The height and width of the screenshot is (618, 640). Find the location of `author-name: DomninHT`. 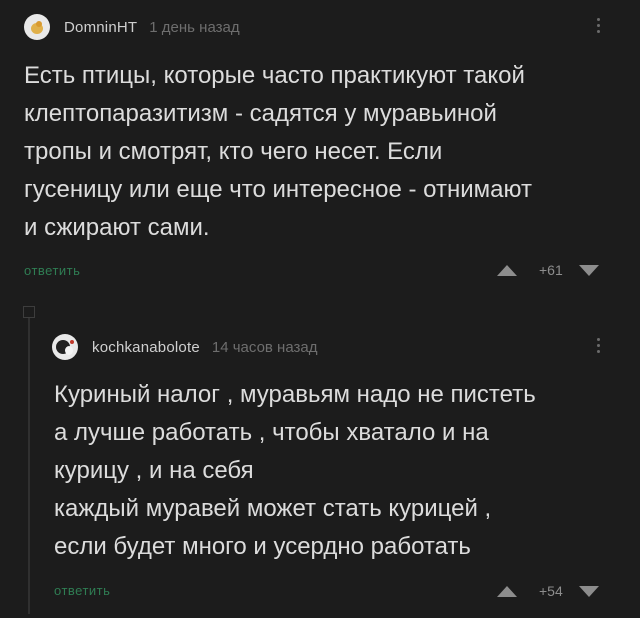

author-name: DomninHT is located at coordinates (100, 27).